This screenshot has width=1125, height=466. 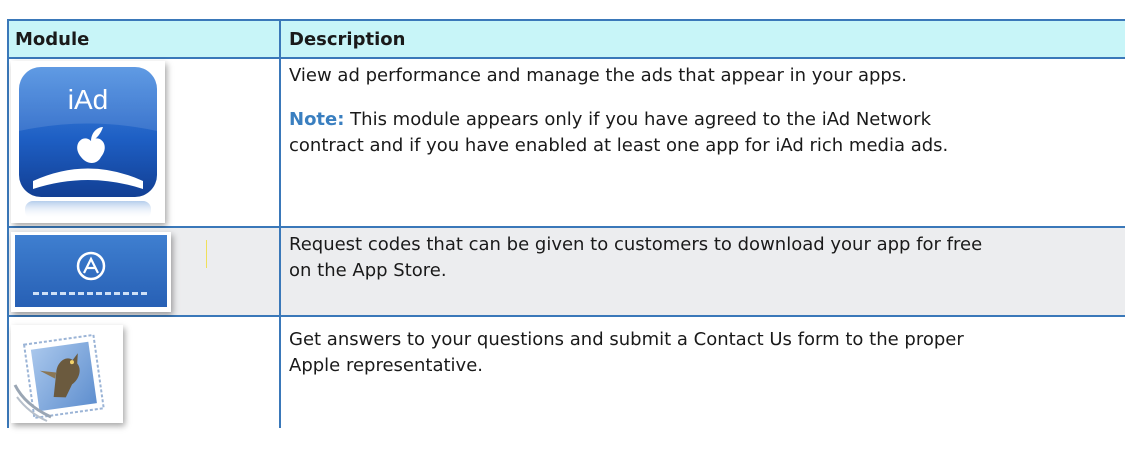 What do you see at coordinates (145, 39) in the screenshot?
I see `header-module-cell: Module` at bounding box center [145, 39].